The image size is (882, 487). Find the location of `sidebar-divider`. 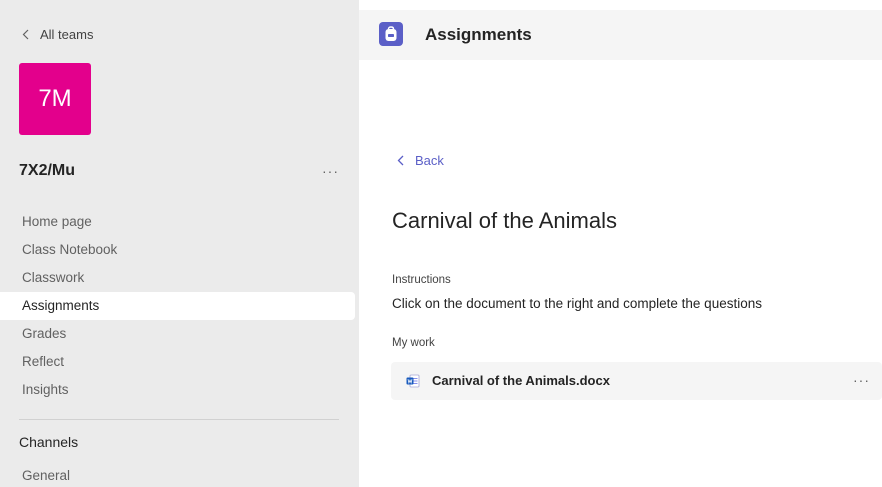

sidebar-divider is located at coordinates (179, 419).